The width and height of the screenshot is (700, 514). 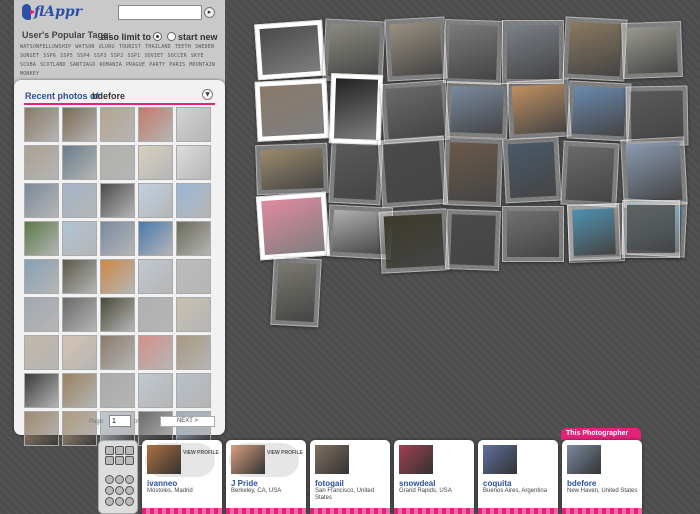 I want to click on search-input, so click(x=160, y=12).